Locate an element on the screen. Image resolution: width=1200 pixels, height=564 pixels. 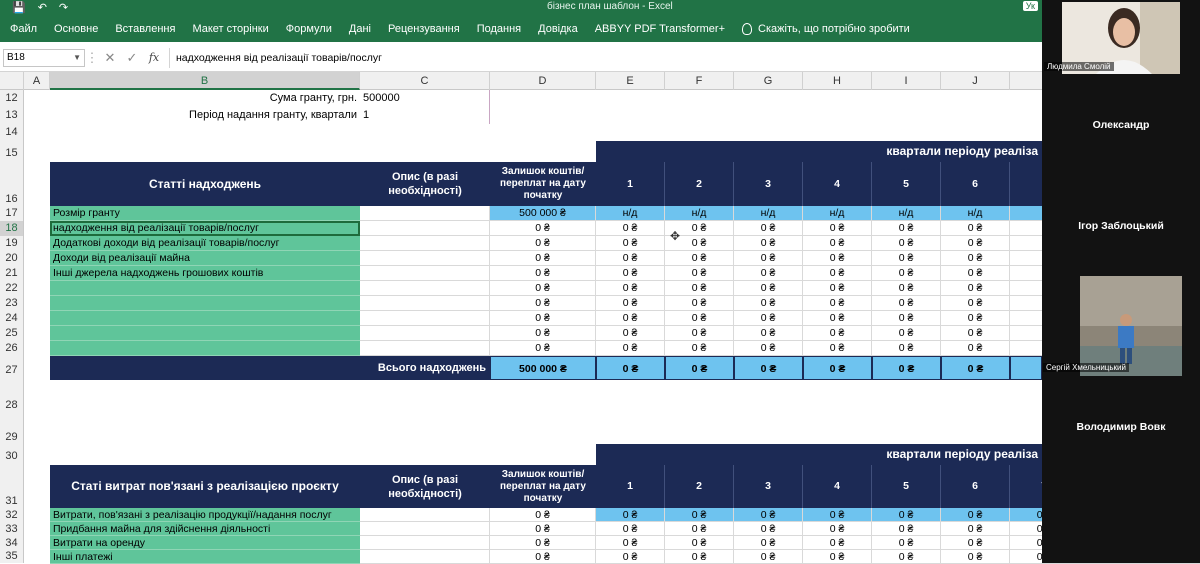
income-quarter-header: 5 is located at coordinates (906, 184).